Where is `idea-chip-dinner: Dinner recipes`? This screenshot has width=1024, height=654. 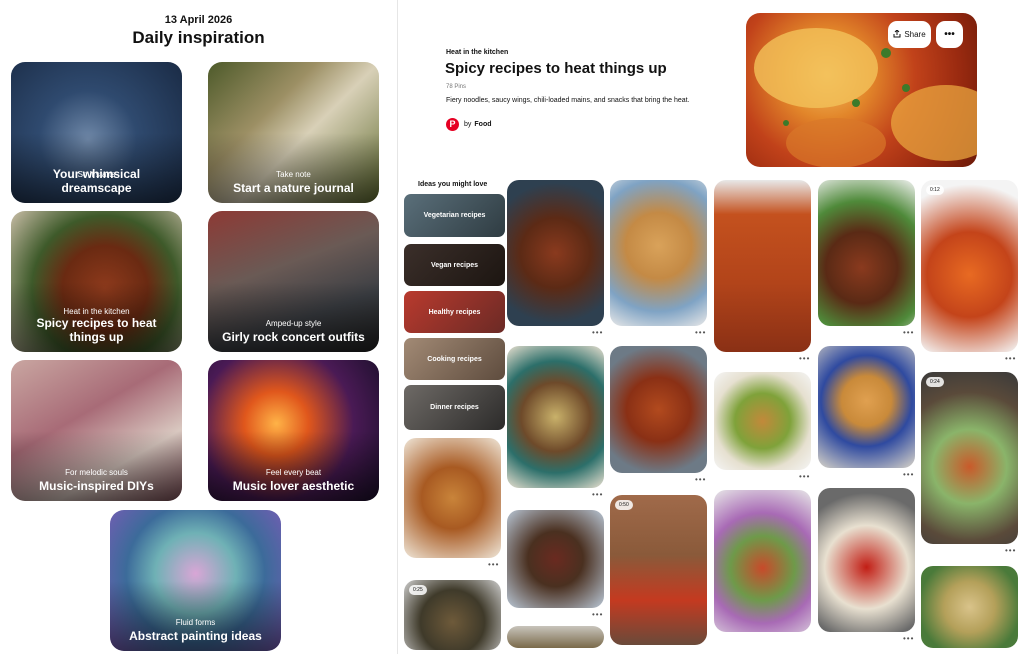 idea-chip-dinner: Dinner recipes is located at coordinates (454, 407).